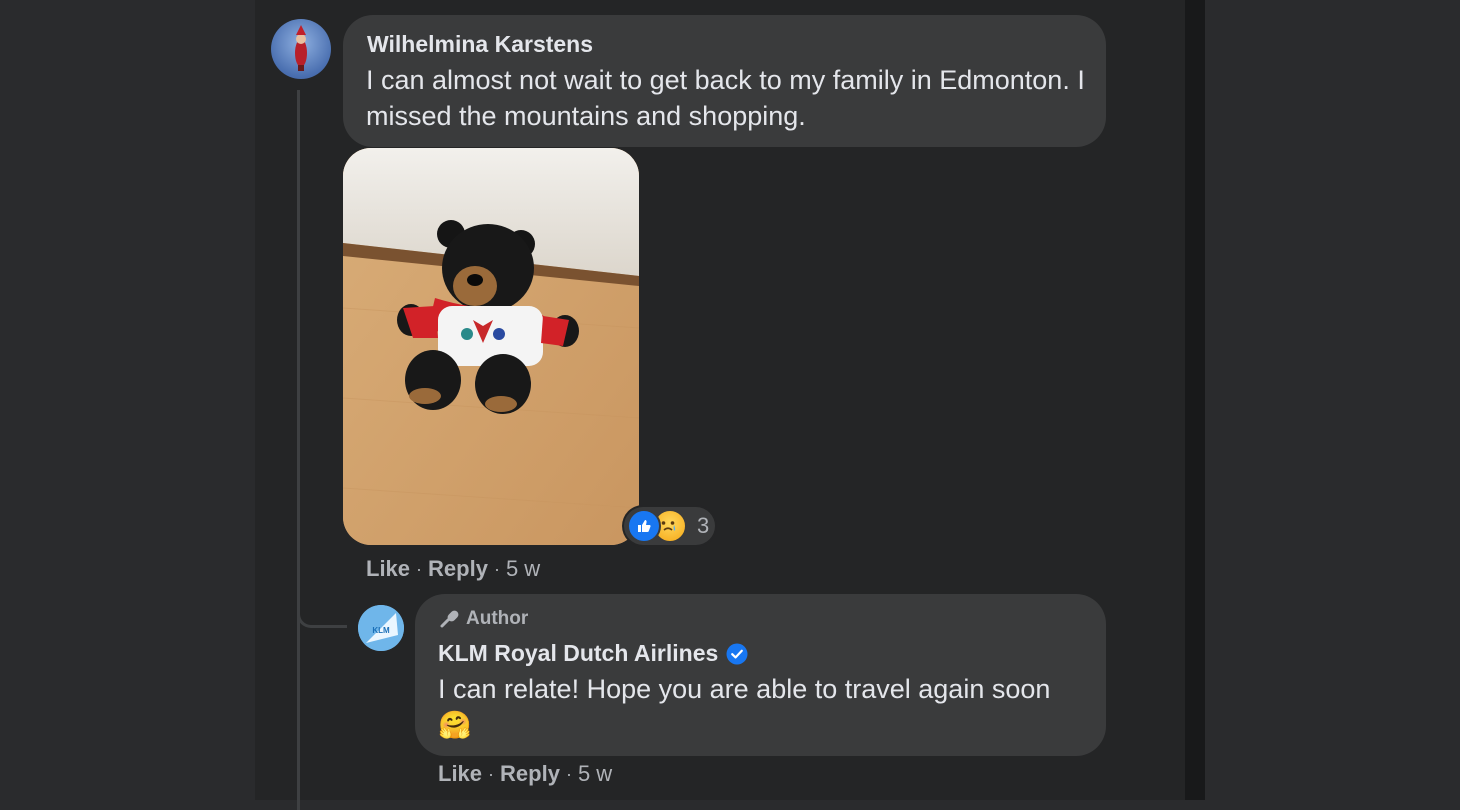 This screenshot has height=810, width=1460. I want to click on comment-author-row: KLM Royal Dutch Airlines, so click(593, 653).